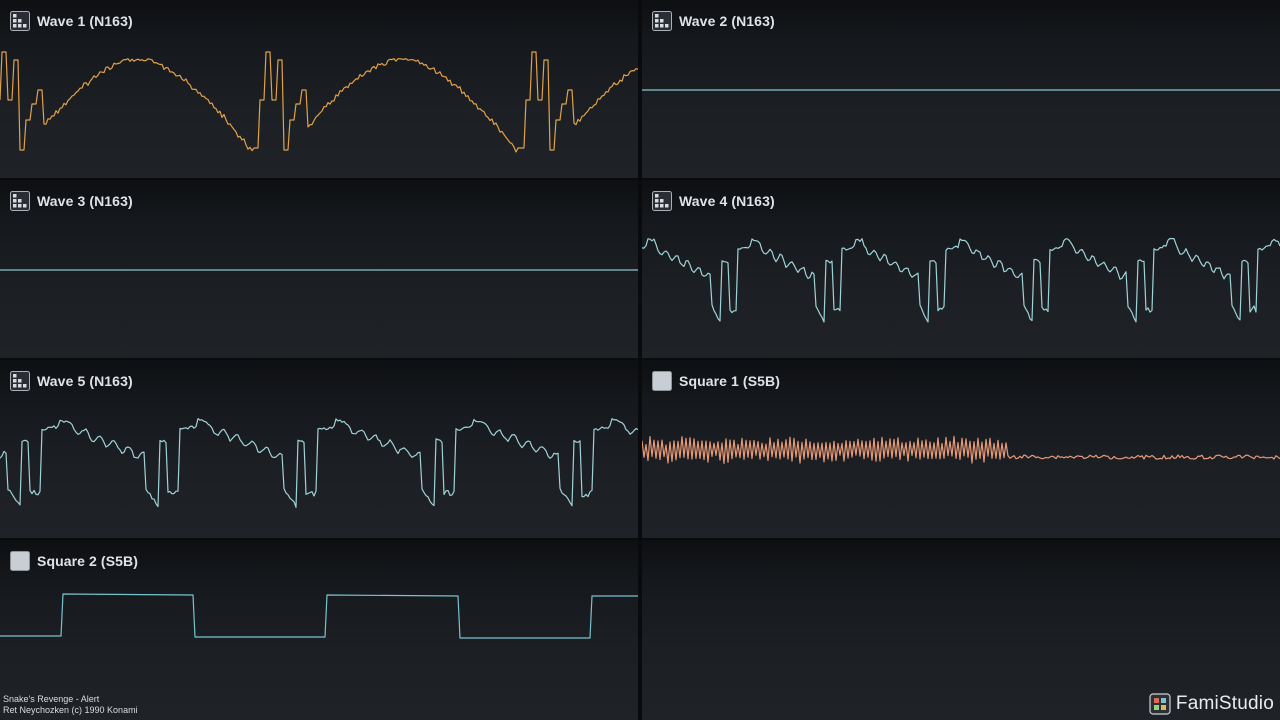  What do you see at coordinates (961, 89) in the screenshot?
I see `channel-panel-wave2: Wave 2 (N163)` at bounding box center [961, 89].